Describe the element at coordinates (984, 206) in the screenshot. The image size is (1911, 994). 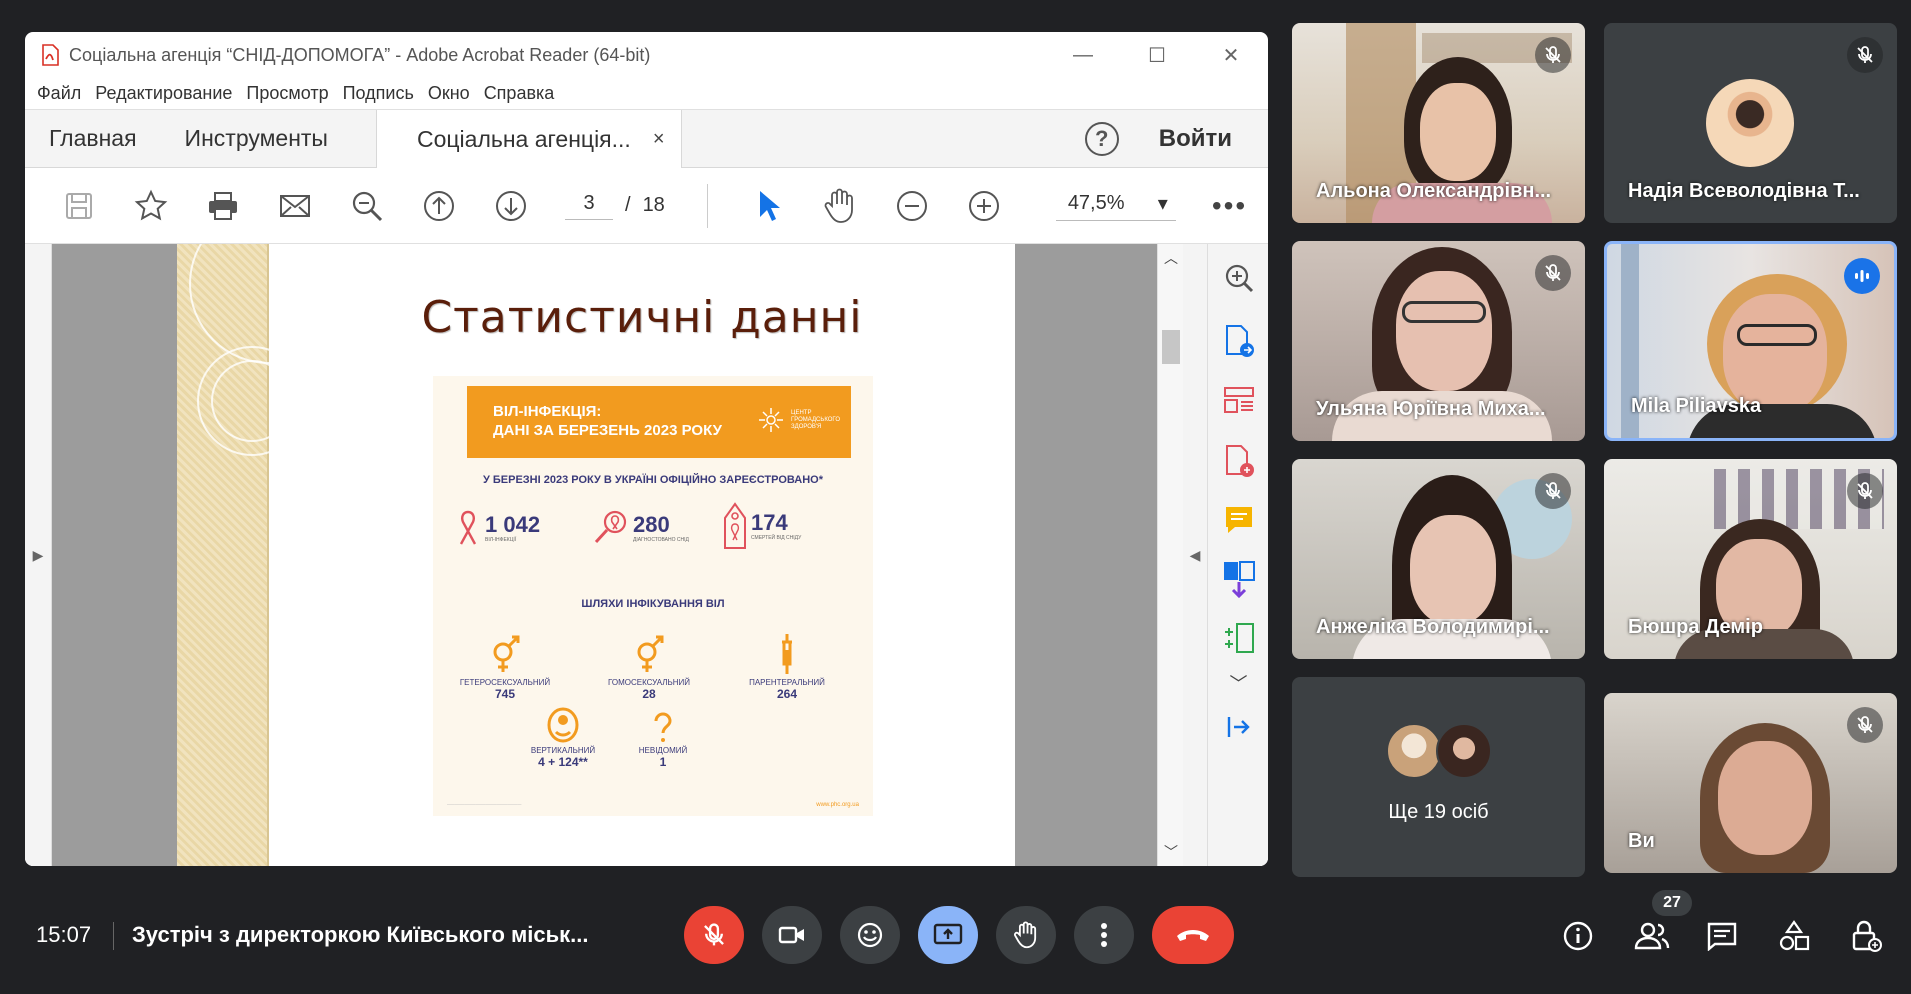
I see `zoom-in-icon` at that location.